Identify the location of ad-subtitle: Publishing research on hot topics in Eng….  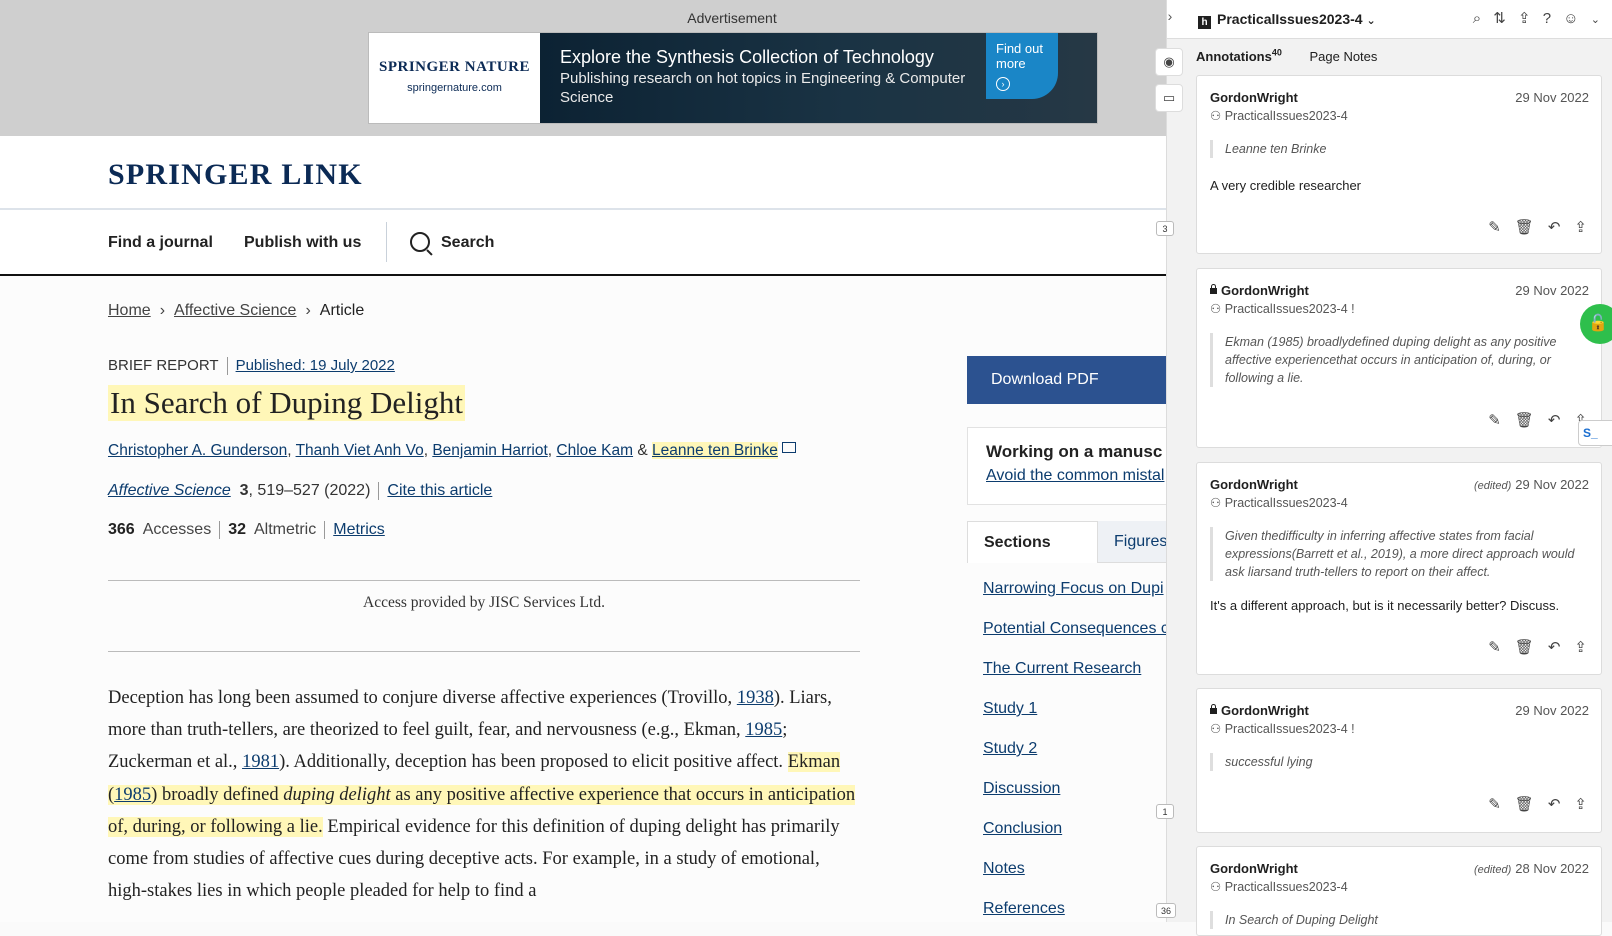
(763, 88).